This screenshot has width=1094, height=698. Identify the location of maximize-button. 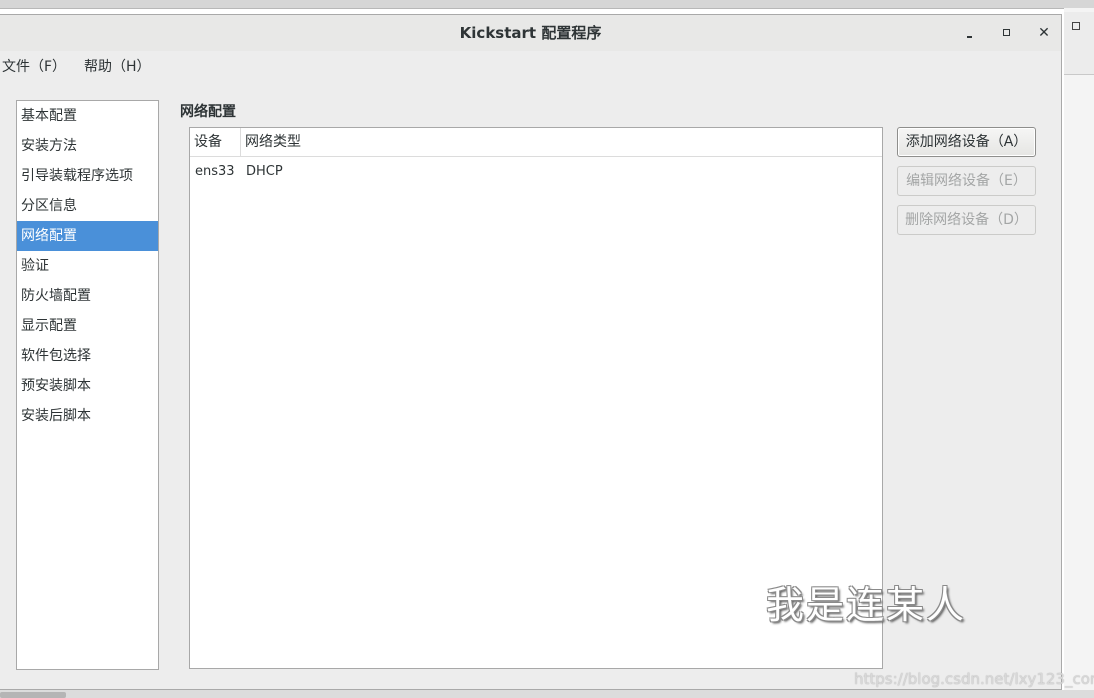
(1007, 33).